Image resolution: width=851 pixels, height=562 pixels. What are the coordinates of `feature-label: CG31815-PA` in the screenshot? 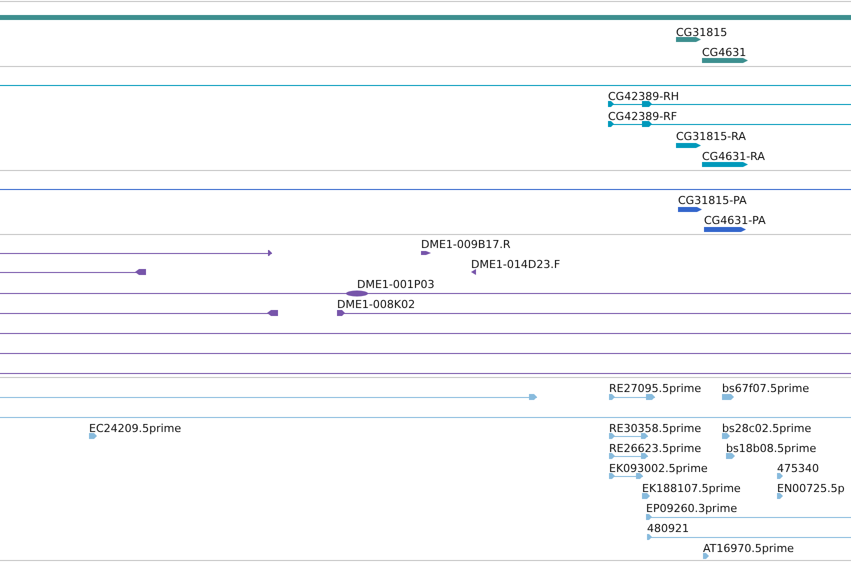 It's located at (712, 200).